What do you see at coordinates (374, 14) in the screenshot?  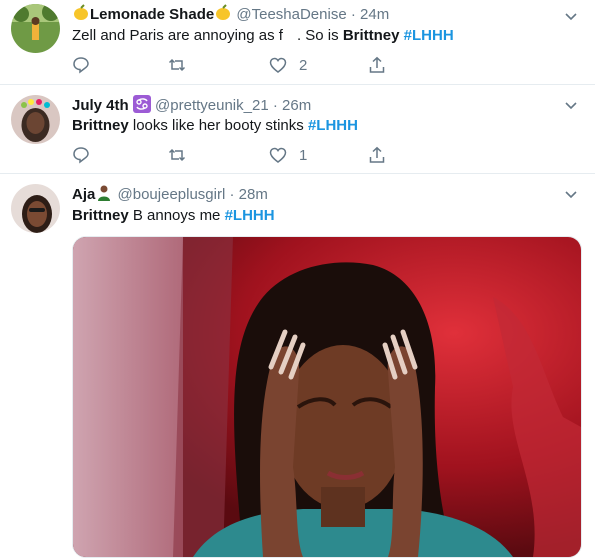 I see `timestamp: 24m` at bounding box center [374, 14].